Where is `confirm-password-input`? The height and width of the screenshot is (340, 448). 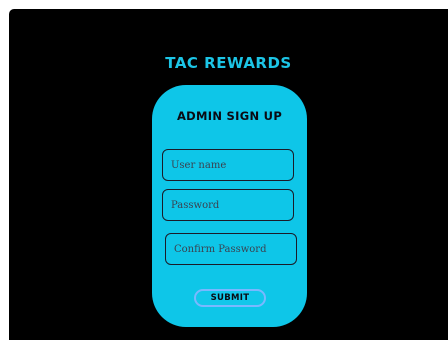 confirm-password-input is located at coordinates (231, 249).